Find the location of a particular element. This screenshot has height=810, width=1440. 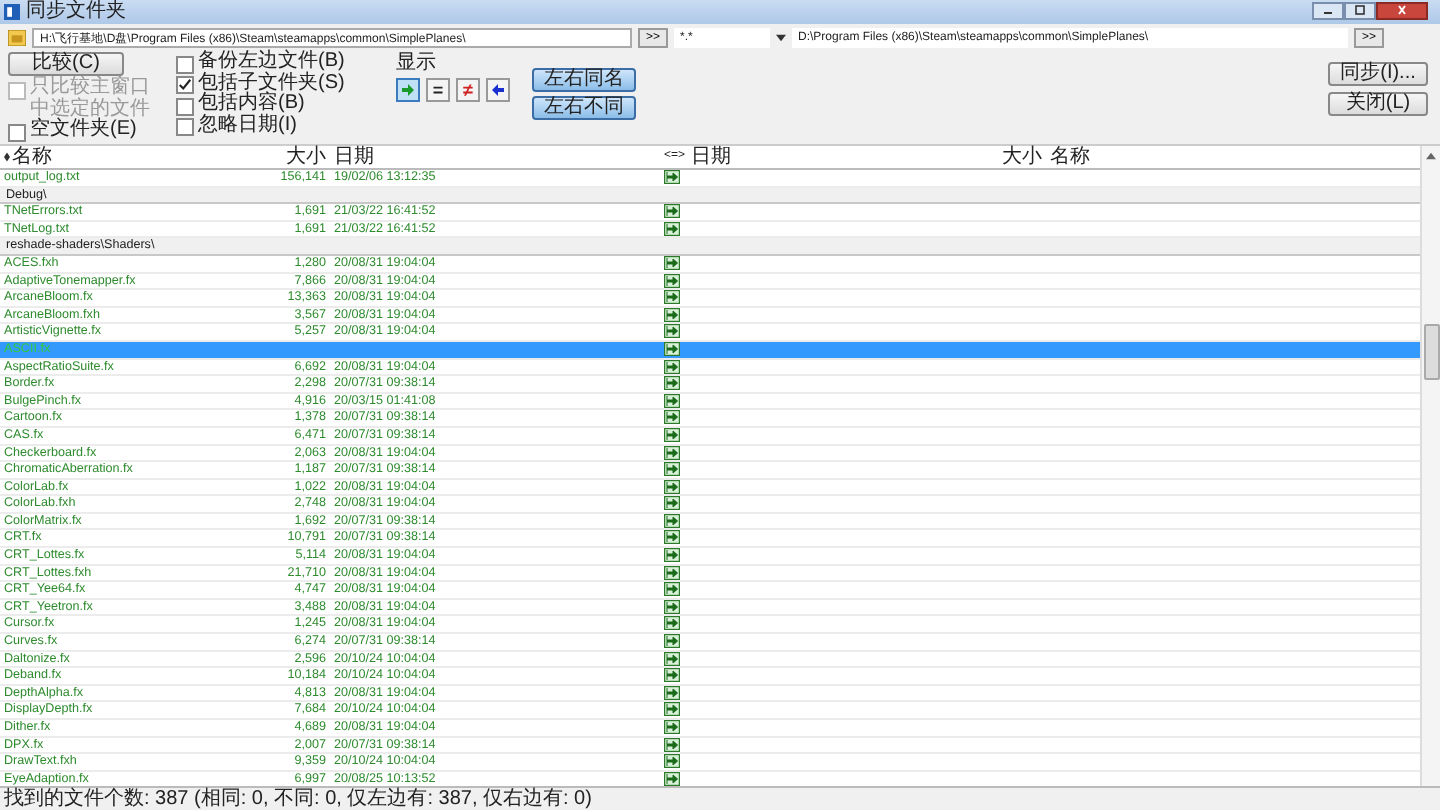

dropdown-icon is located at coordinates (781, 37).